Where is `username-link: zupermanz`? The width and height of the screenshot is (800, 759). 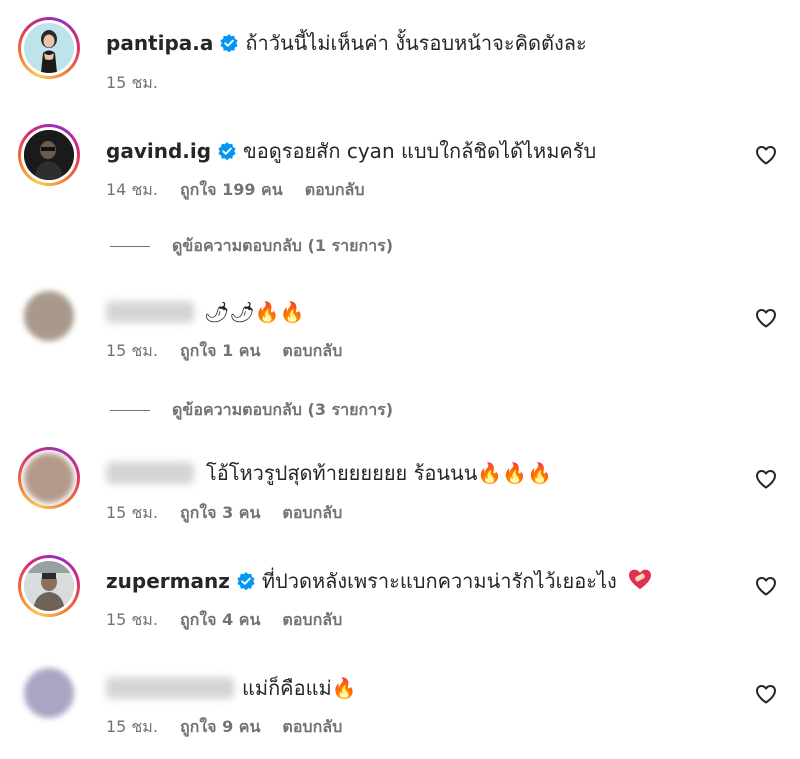
username-link: zupermanz is located at coordinates (168, 581).